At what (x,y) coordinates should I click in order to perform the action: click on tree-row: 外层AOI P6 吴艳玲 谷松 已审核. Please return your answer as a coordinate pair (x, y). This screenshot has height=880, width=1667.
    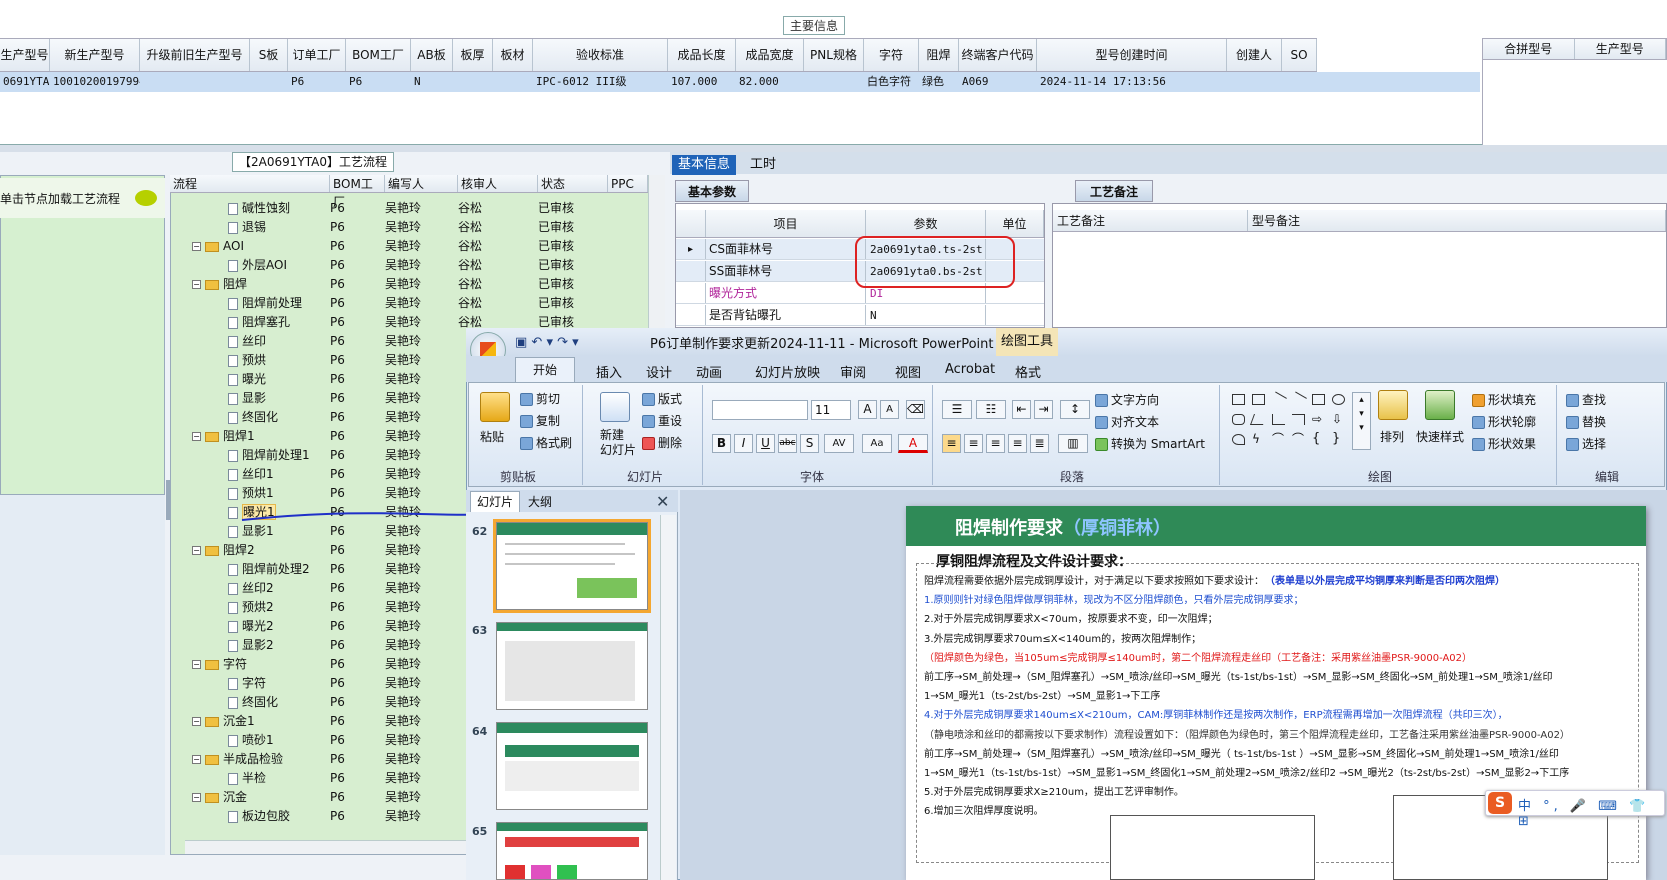
    Looking at the image, I should click on (389, 265).